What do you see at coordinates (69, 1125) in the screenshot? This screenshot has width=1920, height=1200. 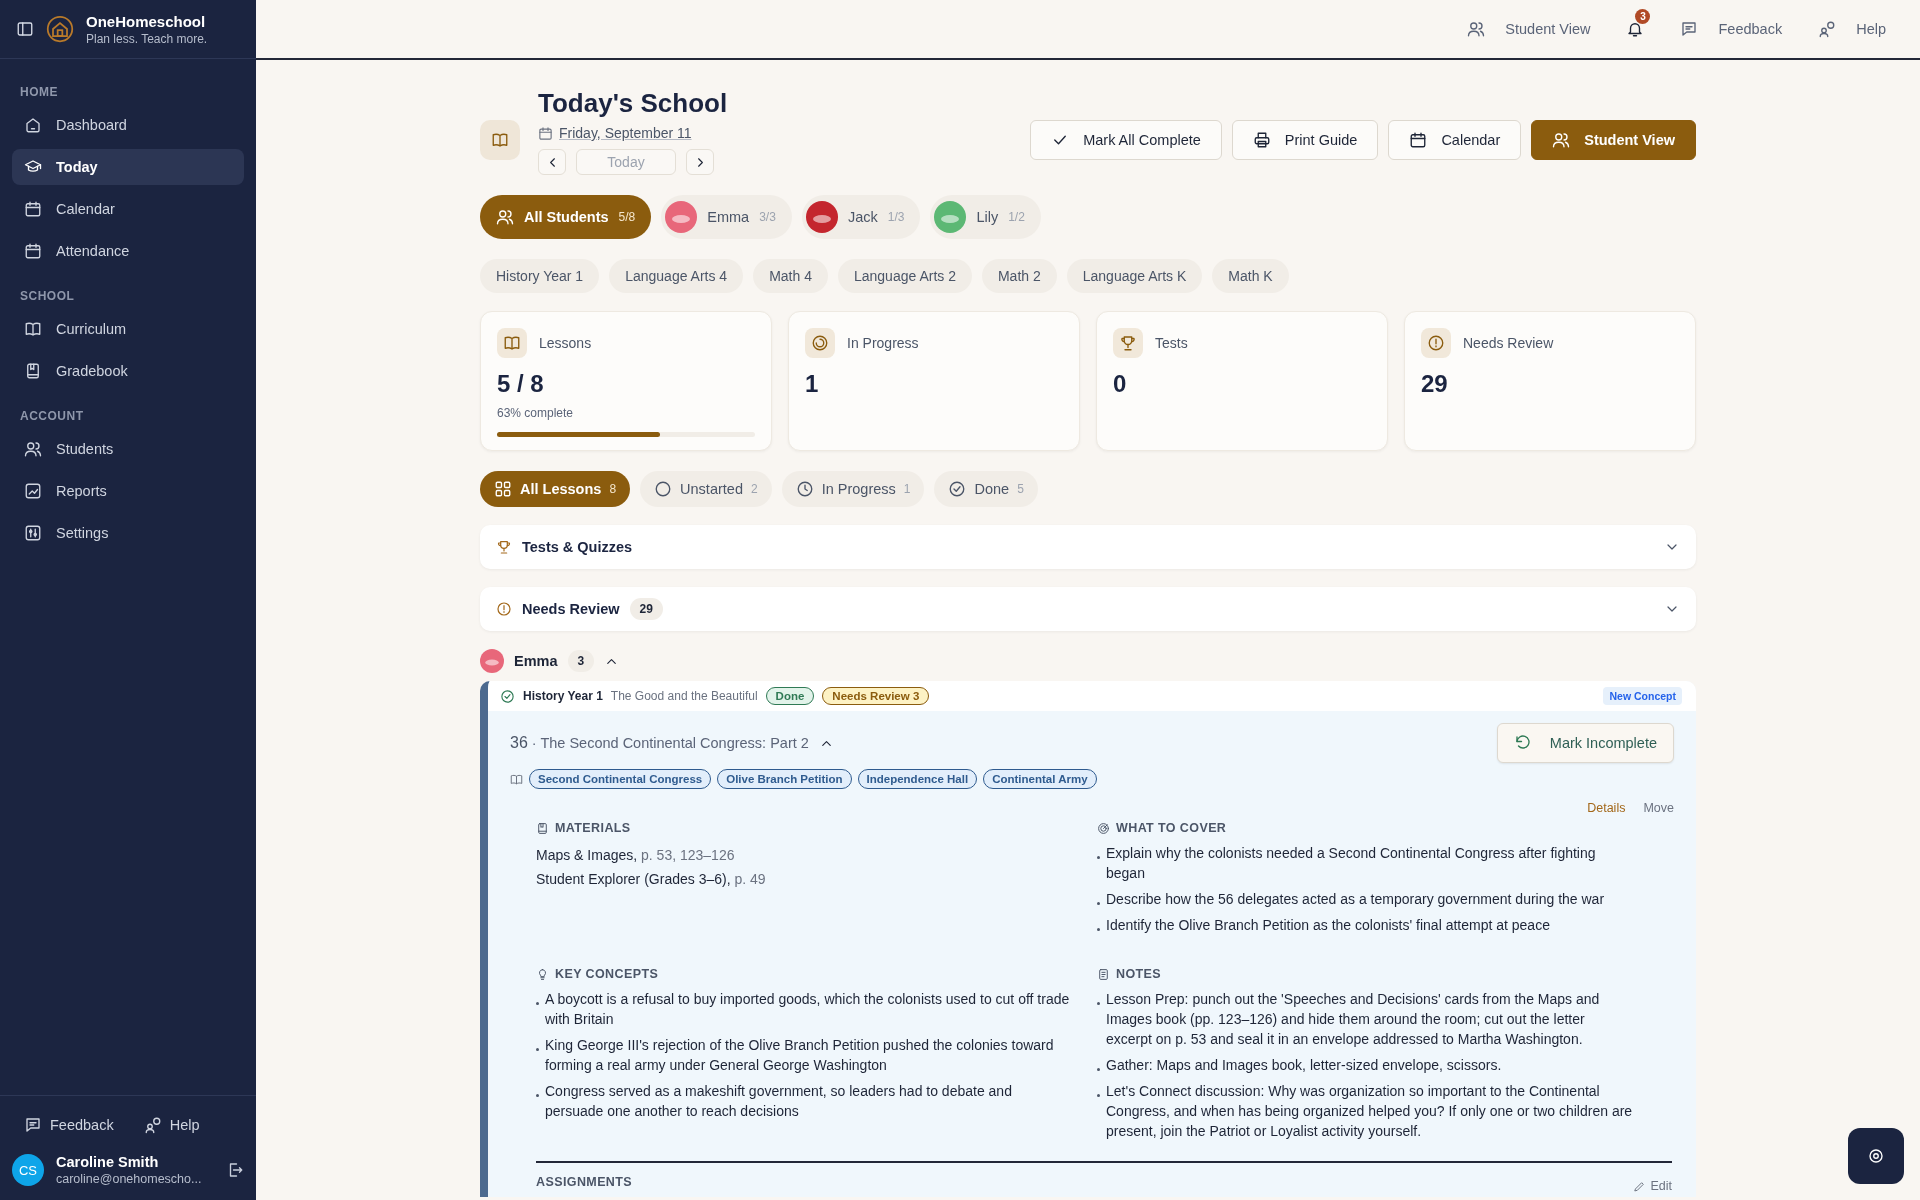 I see `footer-link: Feedback` at bounding box center [69, 1125].